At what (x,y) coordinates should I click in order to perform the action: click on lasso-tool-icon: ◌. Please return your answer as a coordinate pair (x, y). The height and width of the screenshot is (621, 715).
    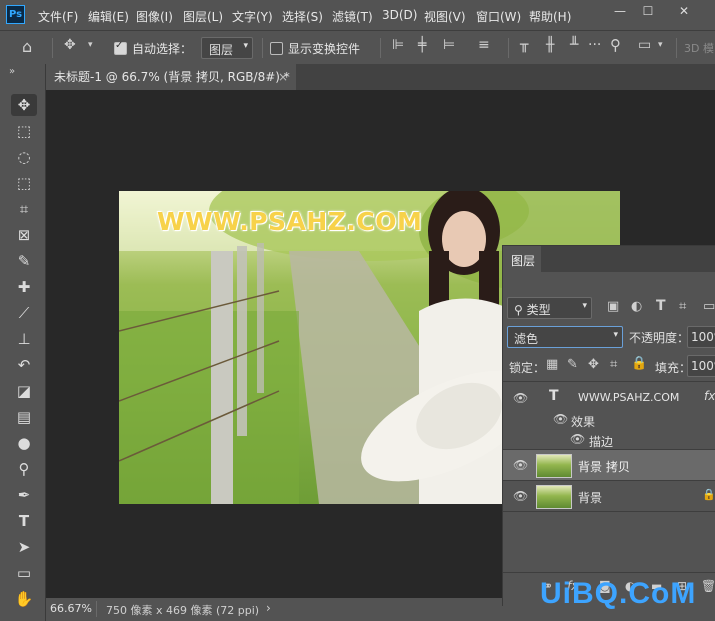
    Looking at the image, I should click on (24, 157).